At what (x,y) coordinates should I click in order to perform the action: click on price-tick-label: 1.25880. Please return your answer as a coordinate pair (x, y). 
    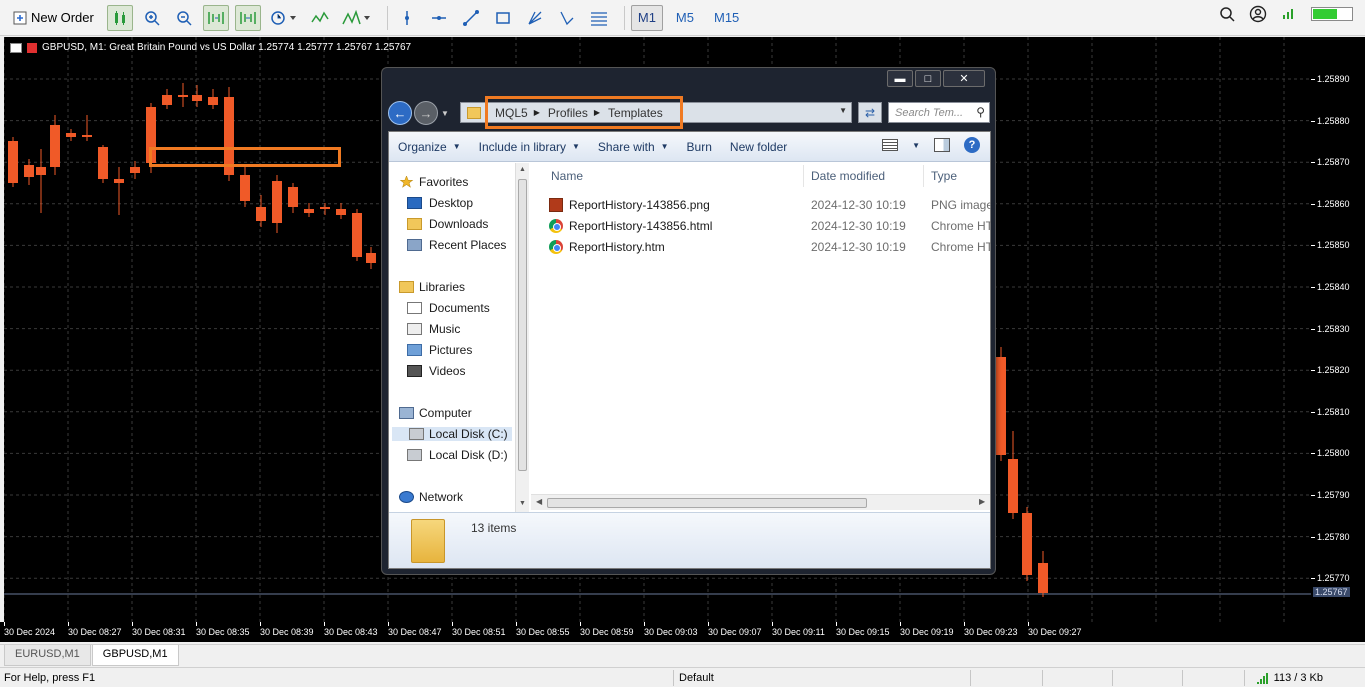
    Looking at the image, I should click on (1330, 120).